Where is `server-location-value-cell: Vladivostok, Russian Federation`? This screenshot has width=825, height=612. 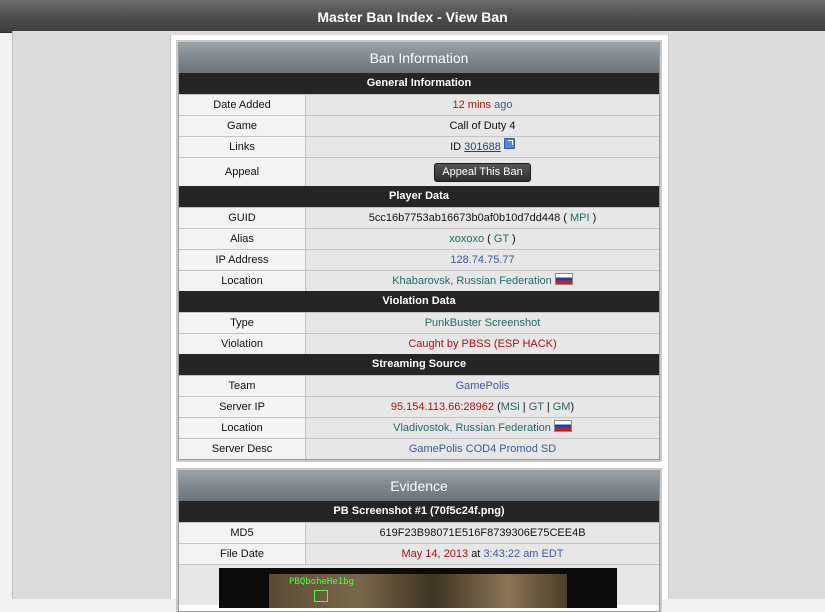
server-location-value-cell: Vladivostok, Russian Federation is located at coordinates (482, 428).